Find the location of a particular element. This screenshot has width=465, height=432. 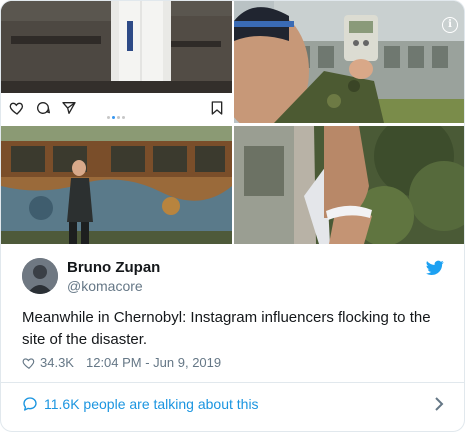

paper-plane-icon is located at coordinates (69, 108).